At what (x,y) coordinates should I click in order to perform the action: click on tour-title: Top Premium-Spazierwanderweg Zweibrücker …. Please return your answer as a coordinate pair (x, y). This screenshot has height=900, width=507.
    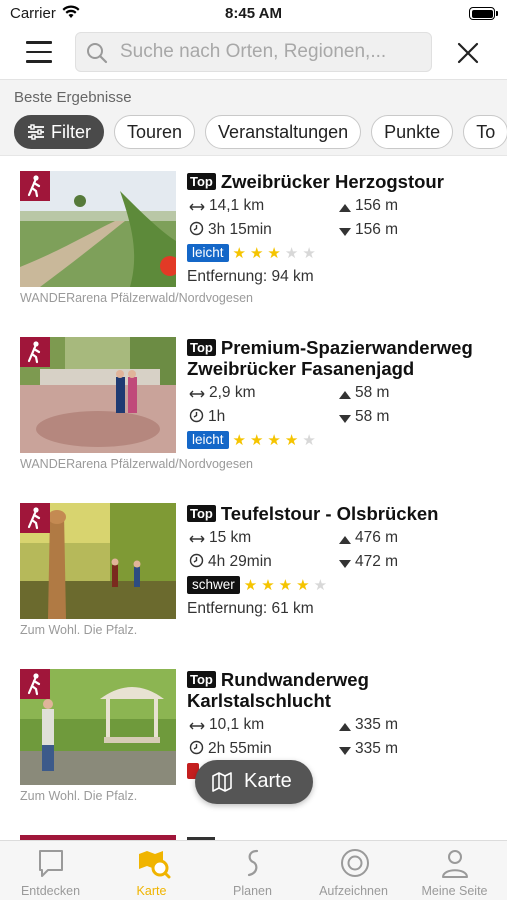
    Looking at the image, I should click on (330, 358).